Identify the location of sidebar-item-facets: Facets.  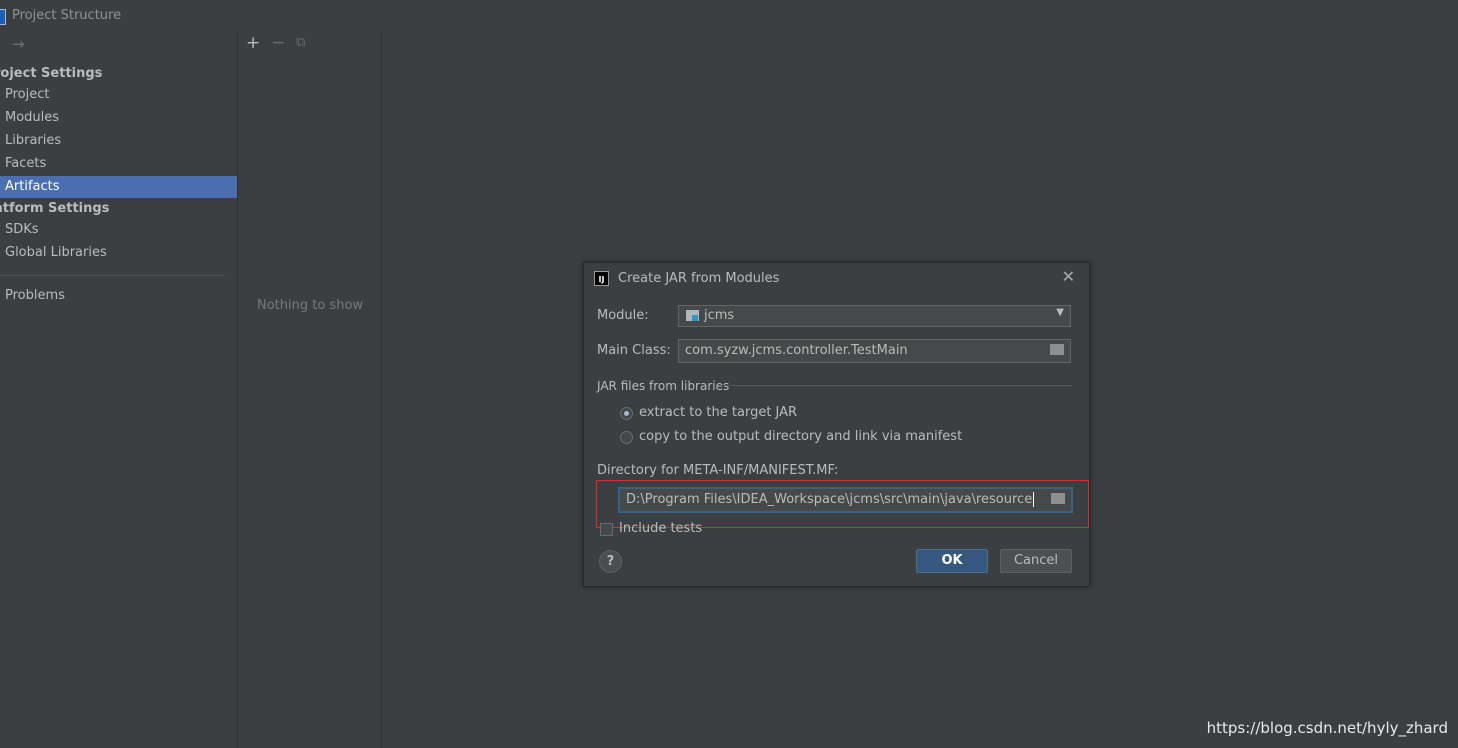
(118, 164).